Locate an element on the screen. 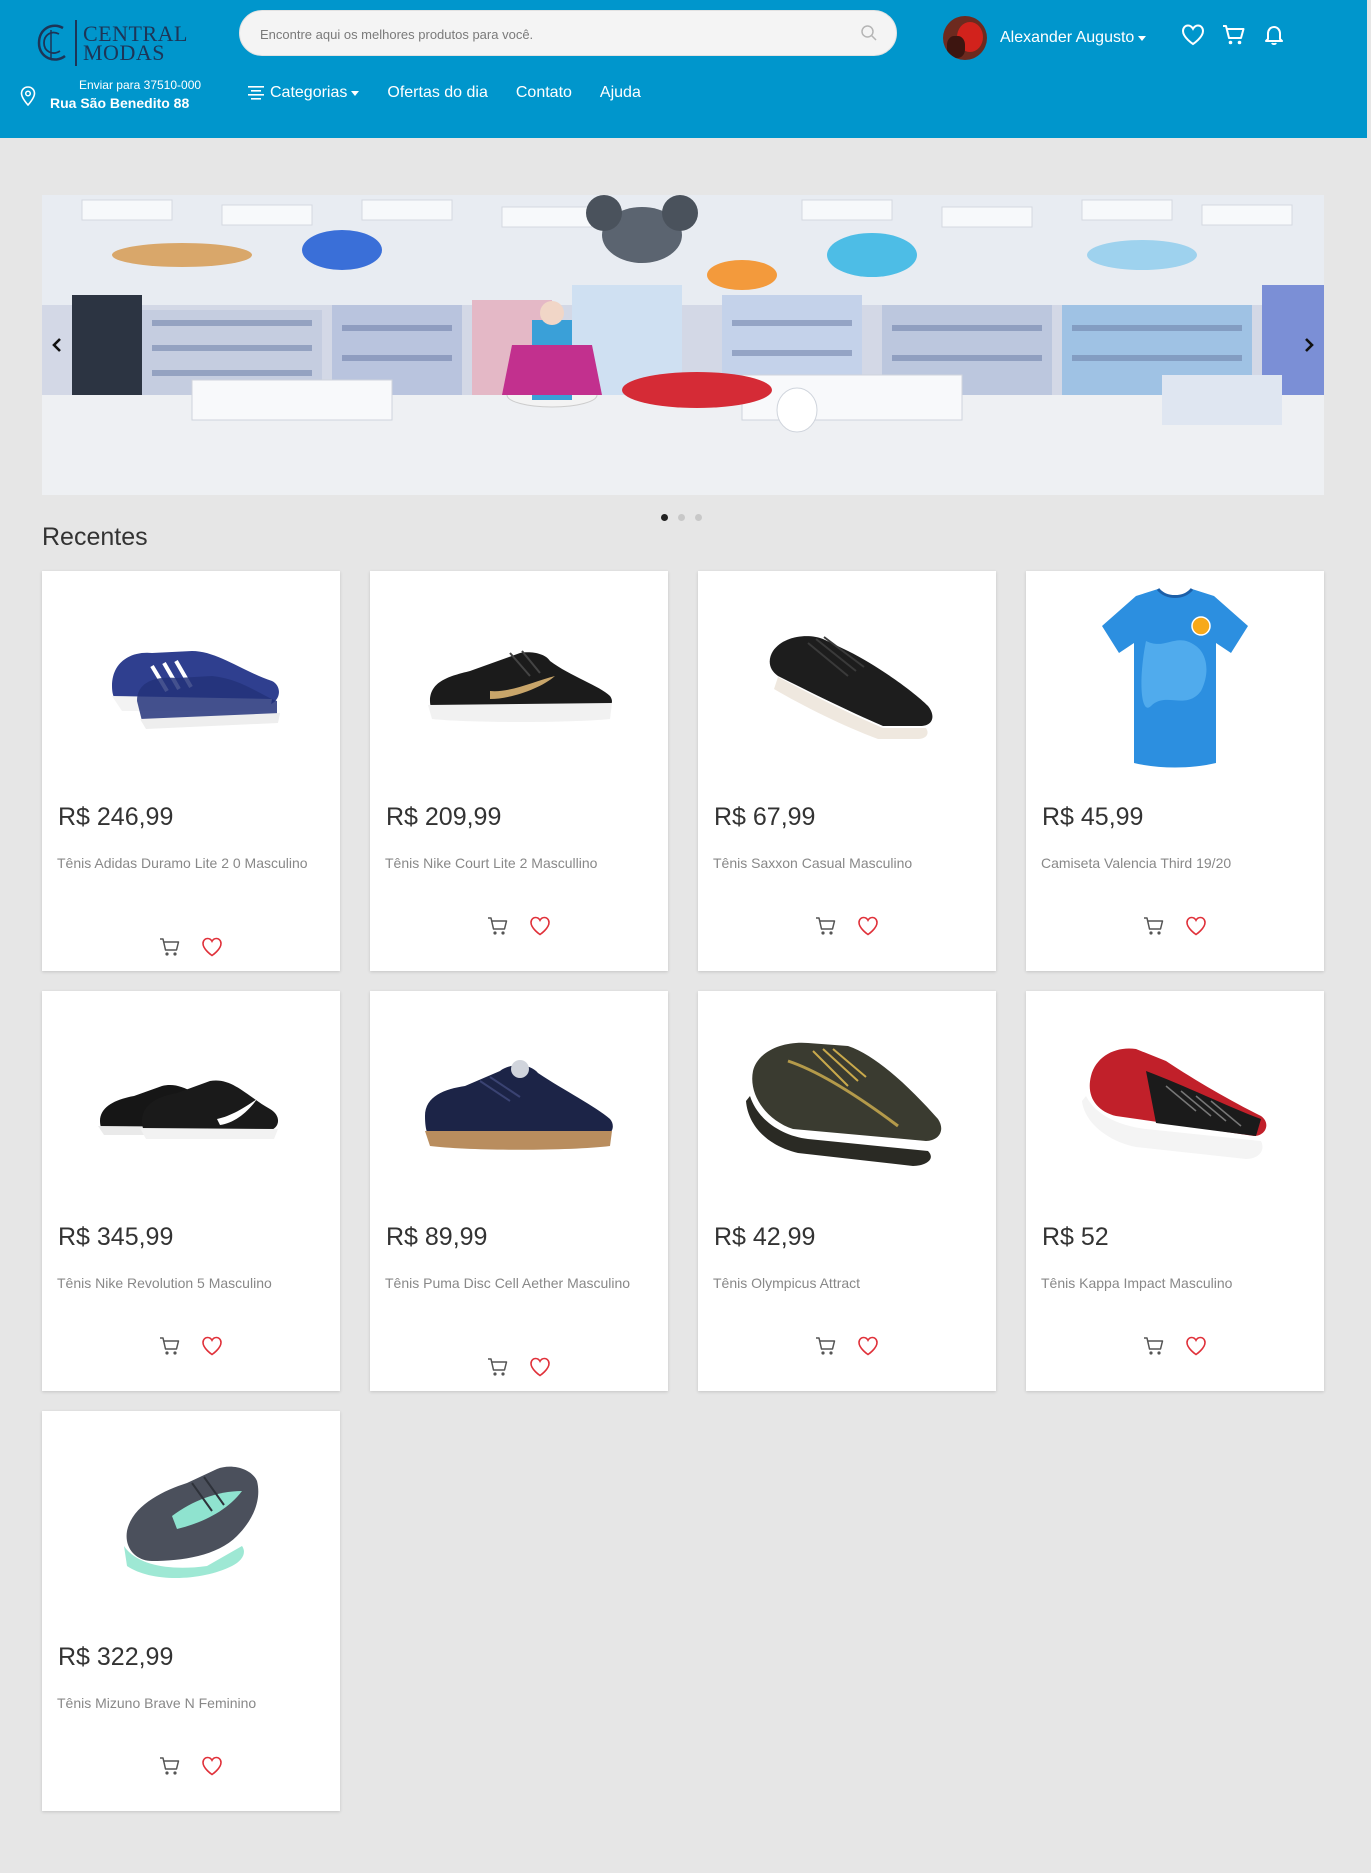 The image size is (1371, 1873). product-card: R$ 42,99 Tênis Olympicus Attract is located at coordinates (847, 1191).